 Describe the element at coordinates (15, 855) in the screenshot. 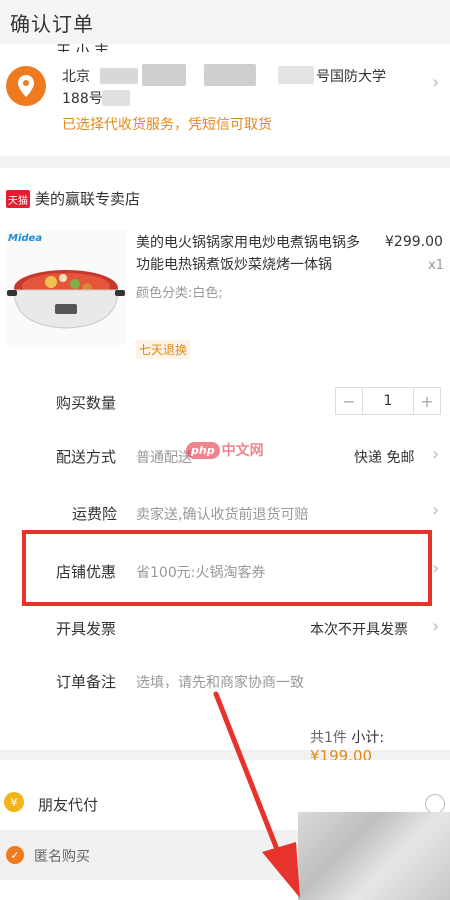

I see `check-icon: ✓` at that location.